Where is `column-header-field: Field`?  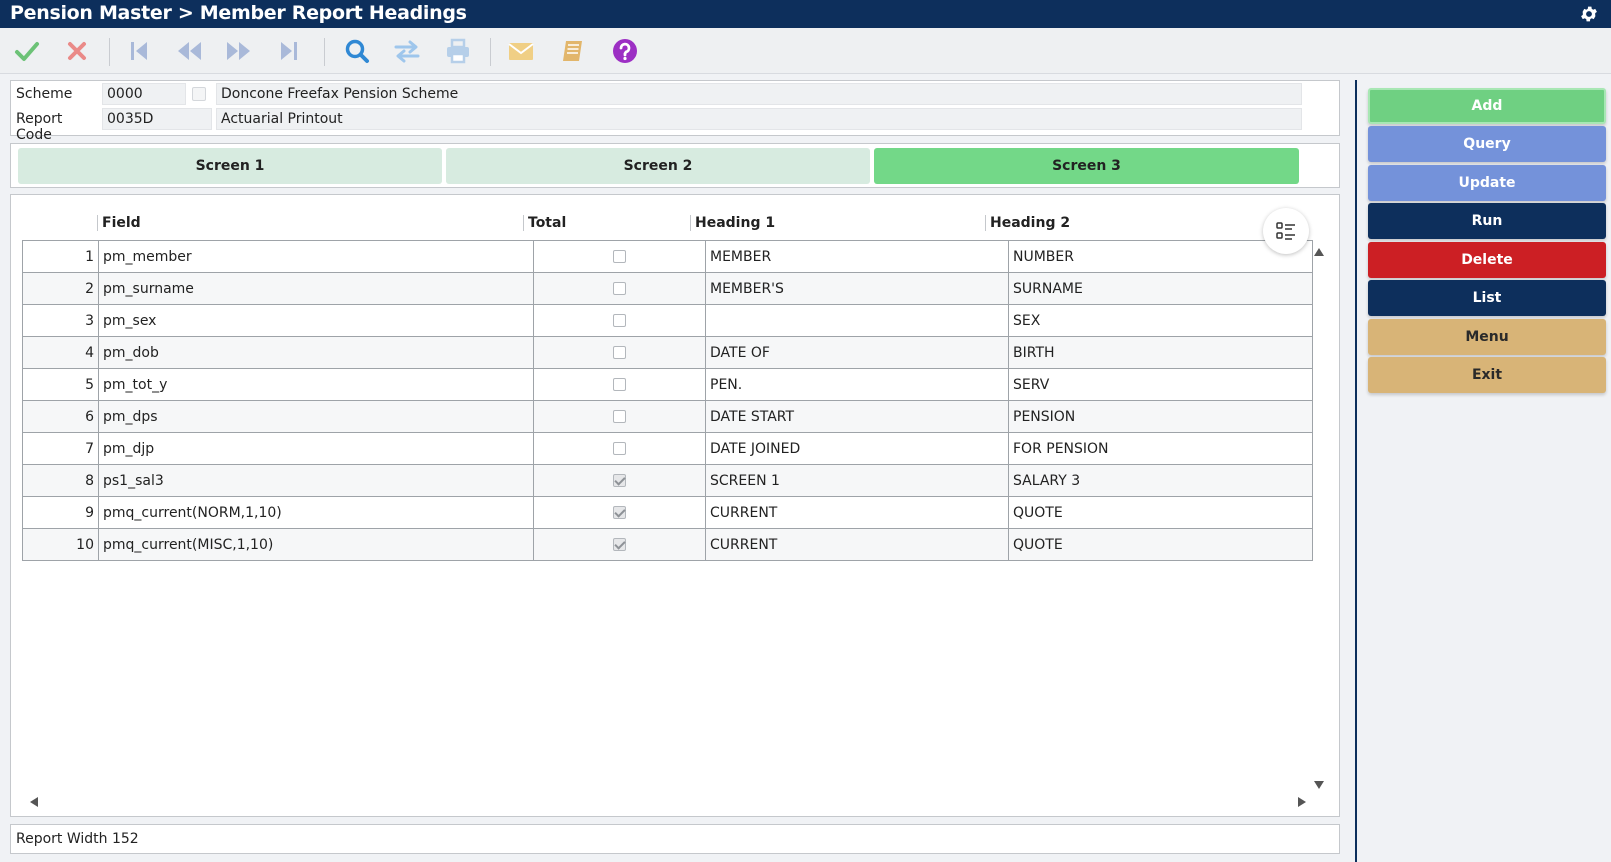
column-header-field: Field is located at coordinates (119, 223).